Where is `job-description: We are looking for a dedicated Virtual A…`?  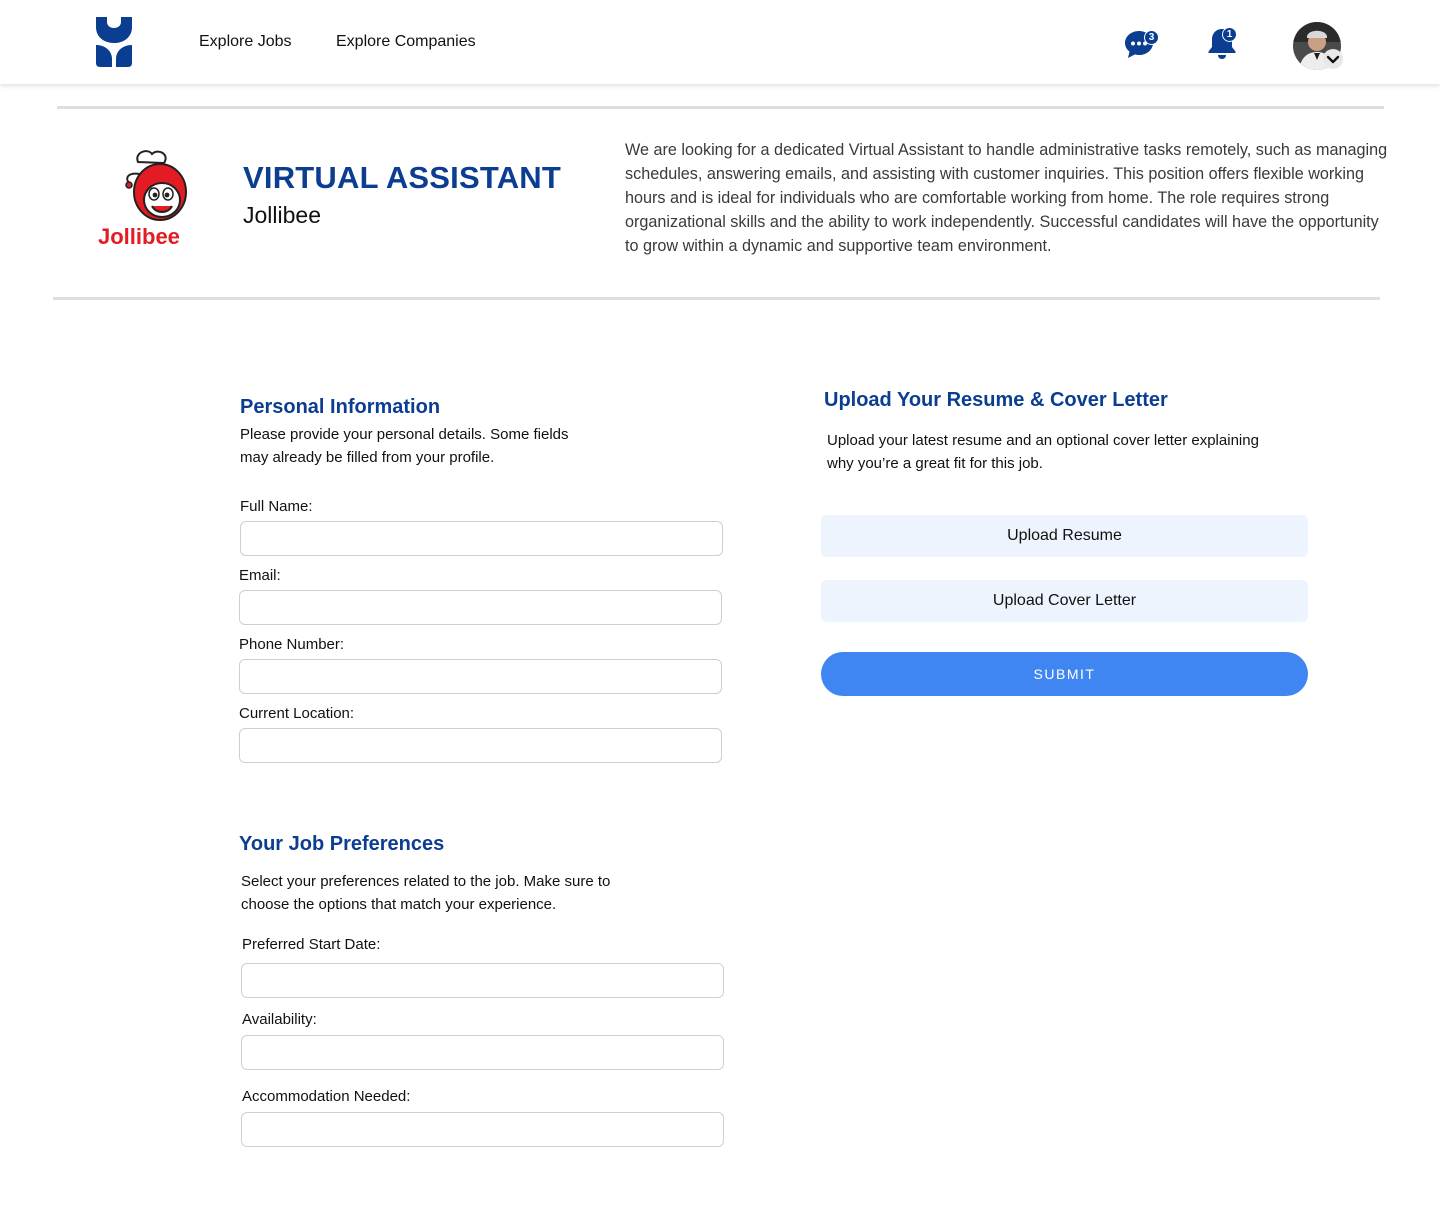 job-description: We are looking for a dedicated Virtual A… is located at coordinates (1006, 198).